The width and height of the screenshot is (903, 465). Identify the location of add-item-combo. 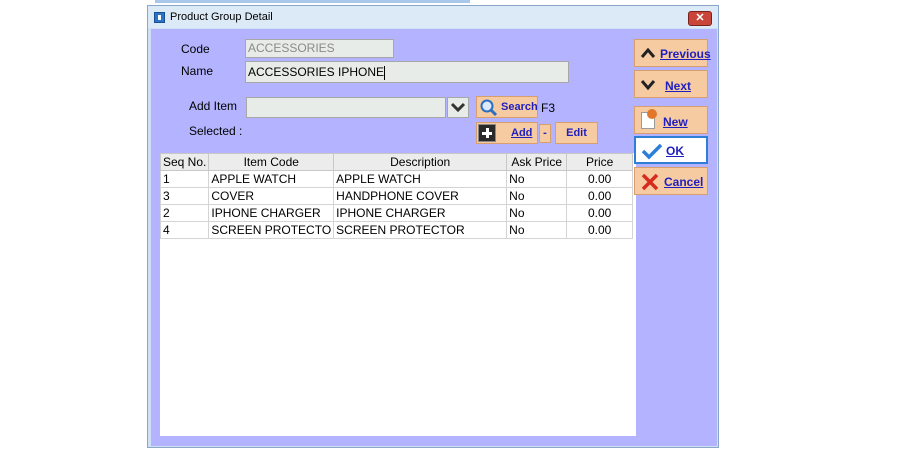
(346, 107).